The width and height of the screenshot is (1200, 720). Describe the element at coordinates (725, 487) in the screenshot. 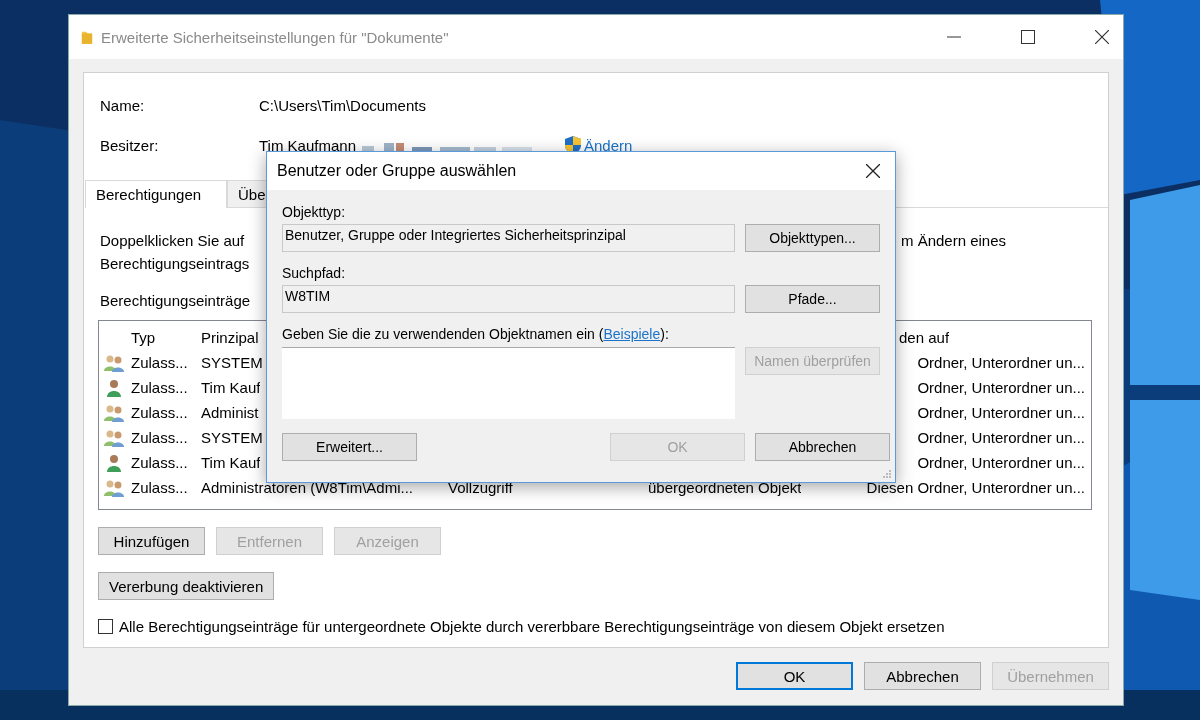

I see `table-cell: übergeordneten Objekt` at that location.